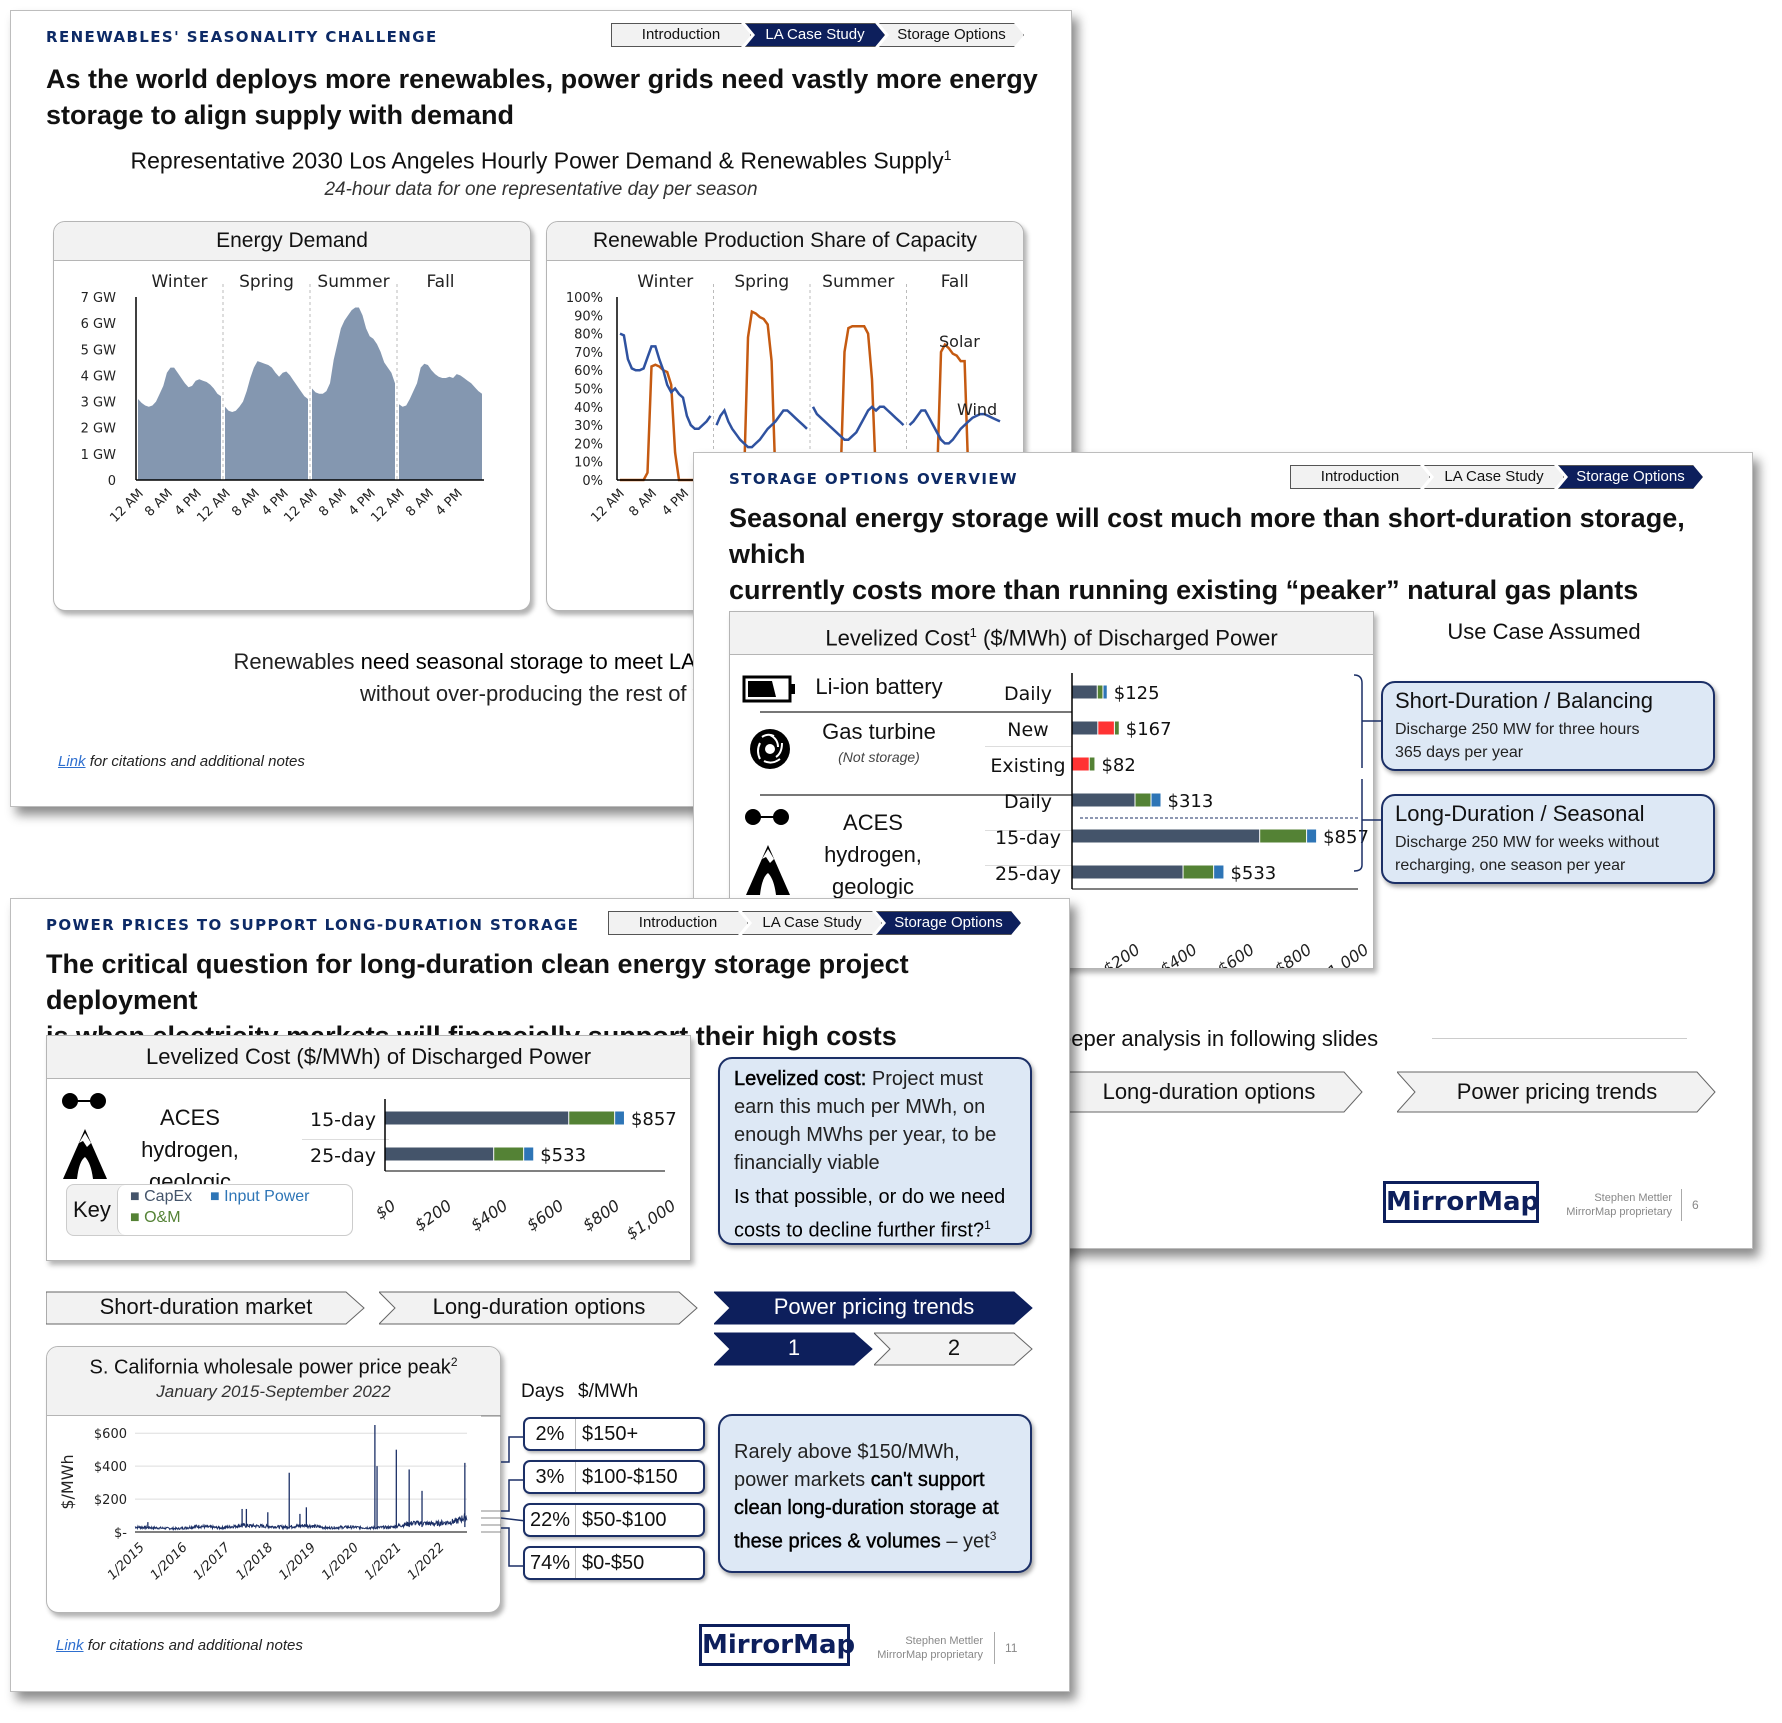 The height and width of the screenshot is (1723, 1782). What do you see at coordinates (1118, 765) in the screenshot?
I see `bar-total-label: $82` at bounding box center [1118, 765].